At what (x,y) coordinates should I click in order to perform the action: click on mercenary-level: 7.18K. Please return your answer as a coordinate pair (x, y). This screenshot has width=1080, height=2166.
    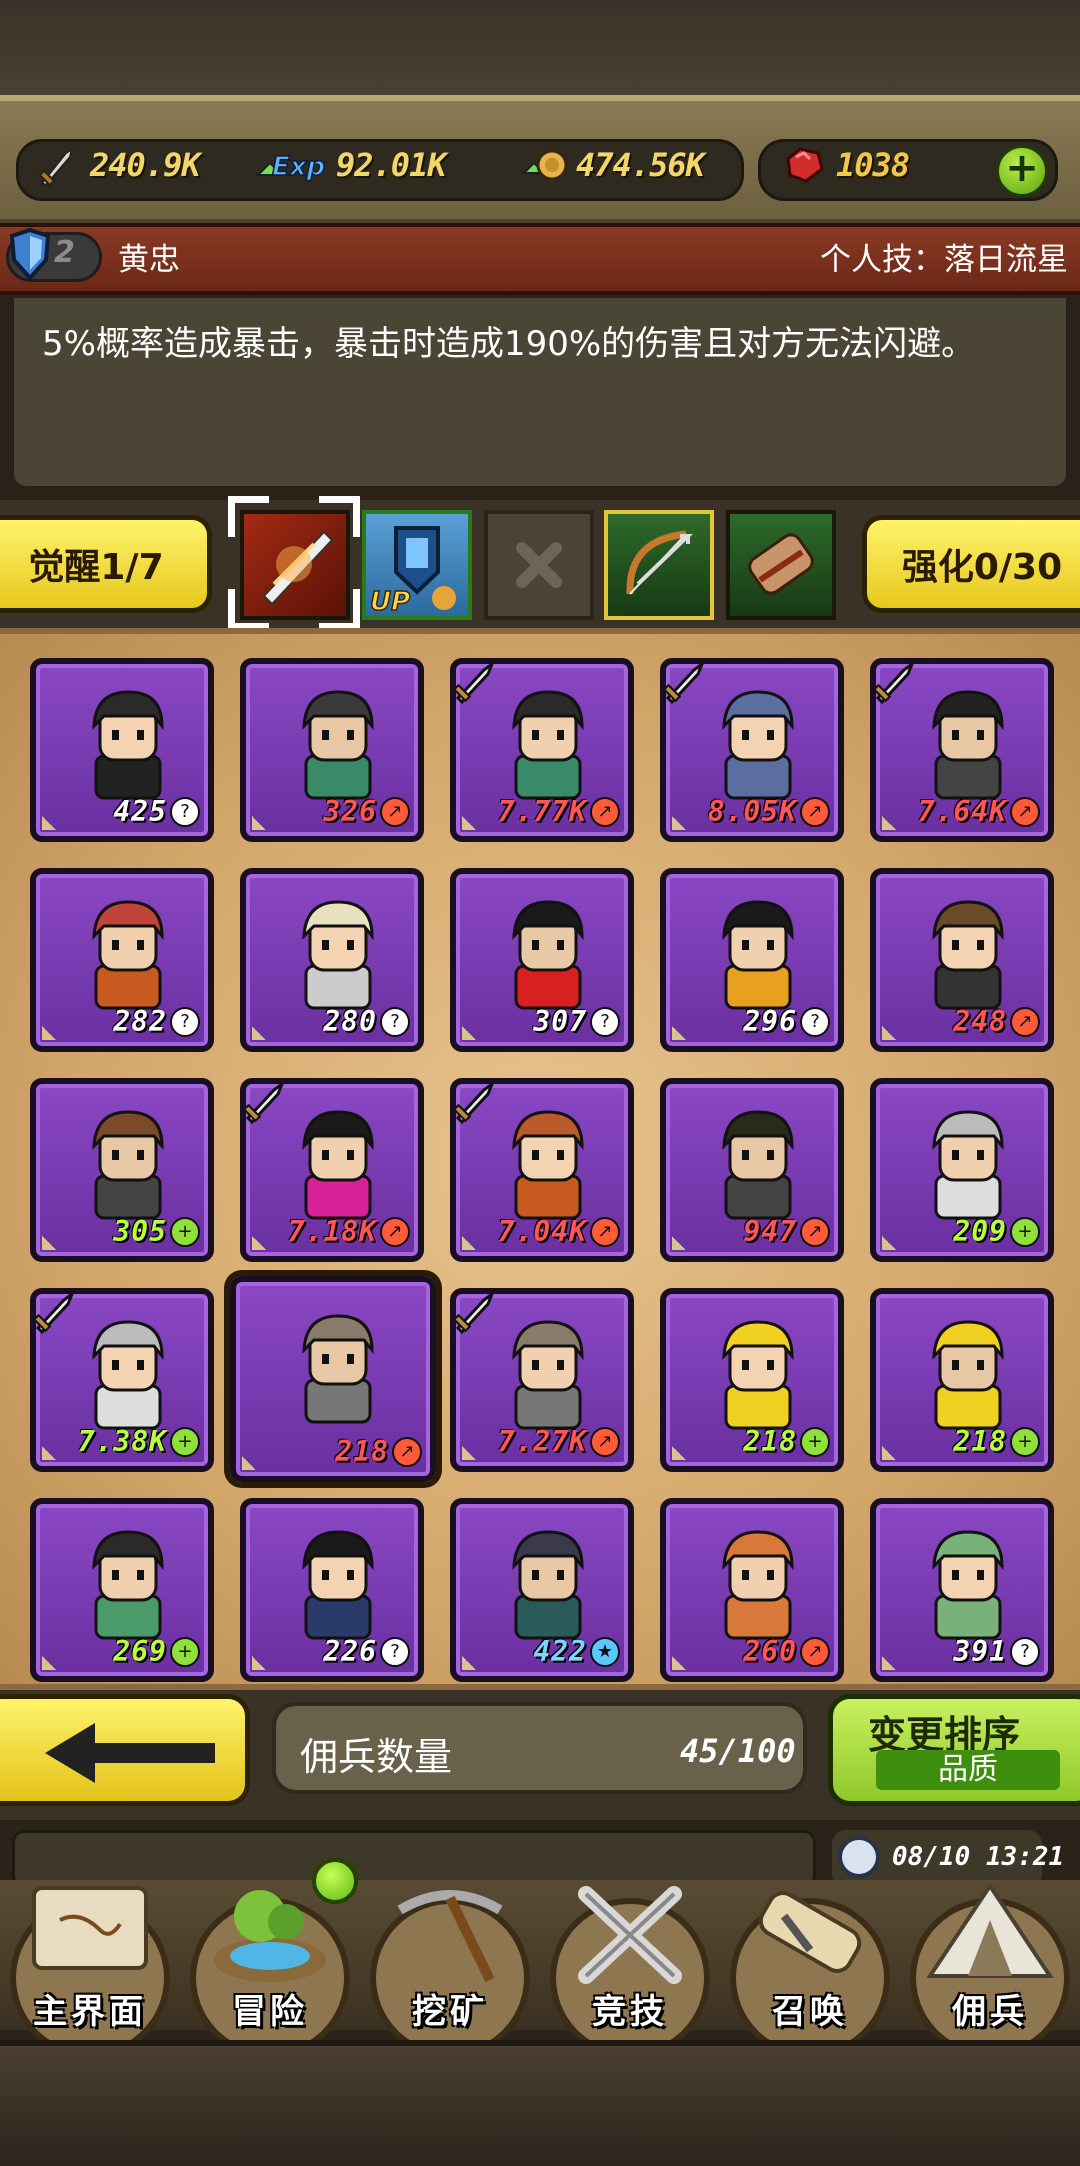
    Looking at the image, I should click on (332, 1231).